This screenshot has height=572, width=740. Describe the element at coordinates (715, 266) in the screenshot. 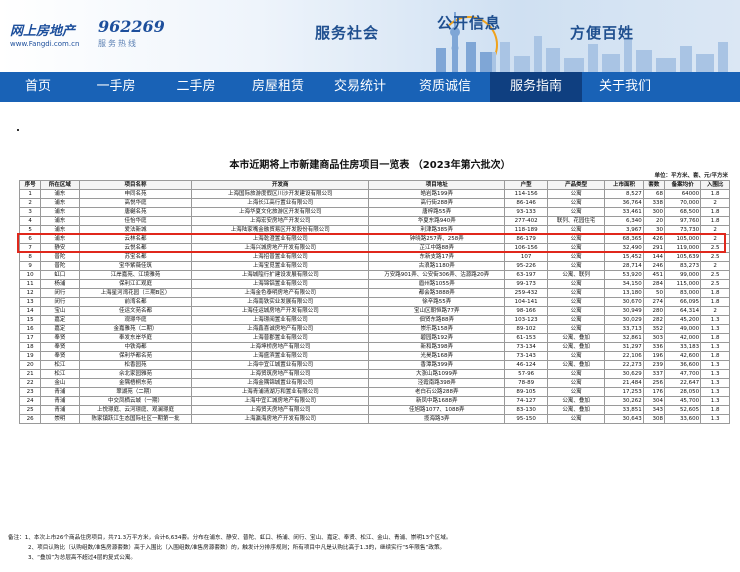

I see `table-cell: 2` at that location.